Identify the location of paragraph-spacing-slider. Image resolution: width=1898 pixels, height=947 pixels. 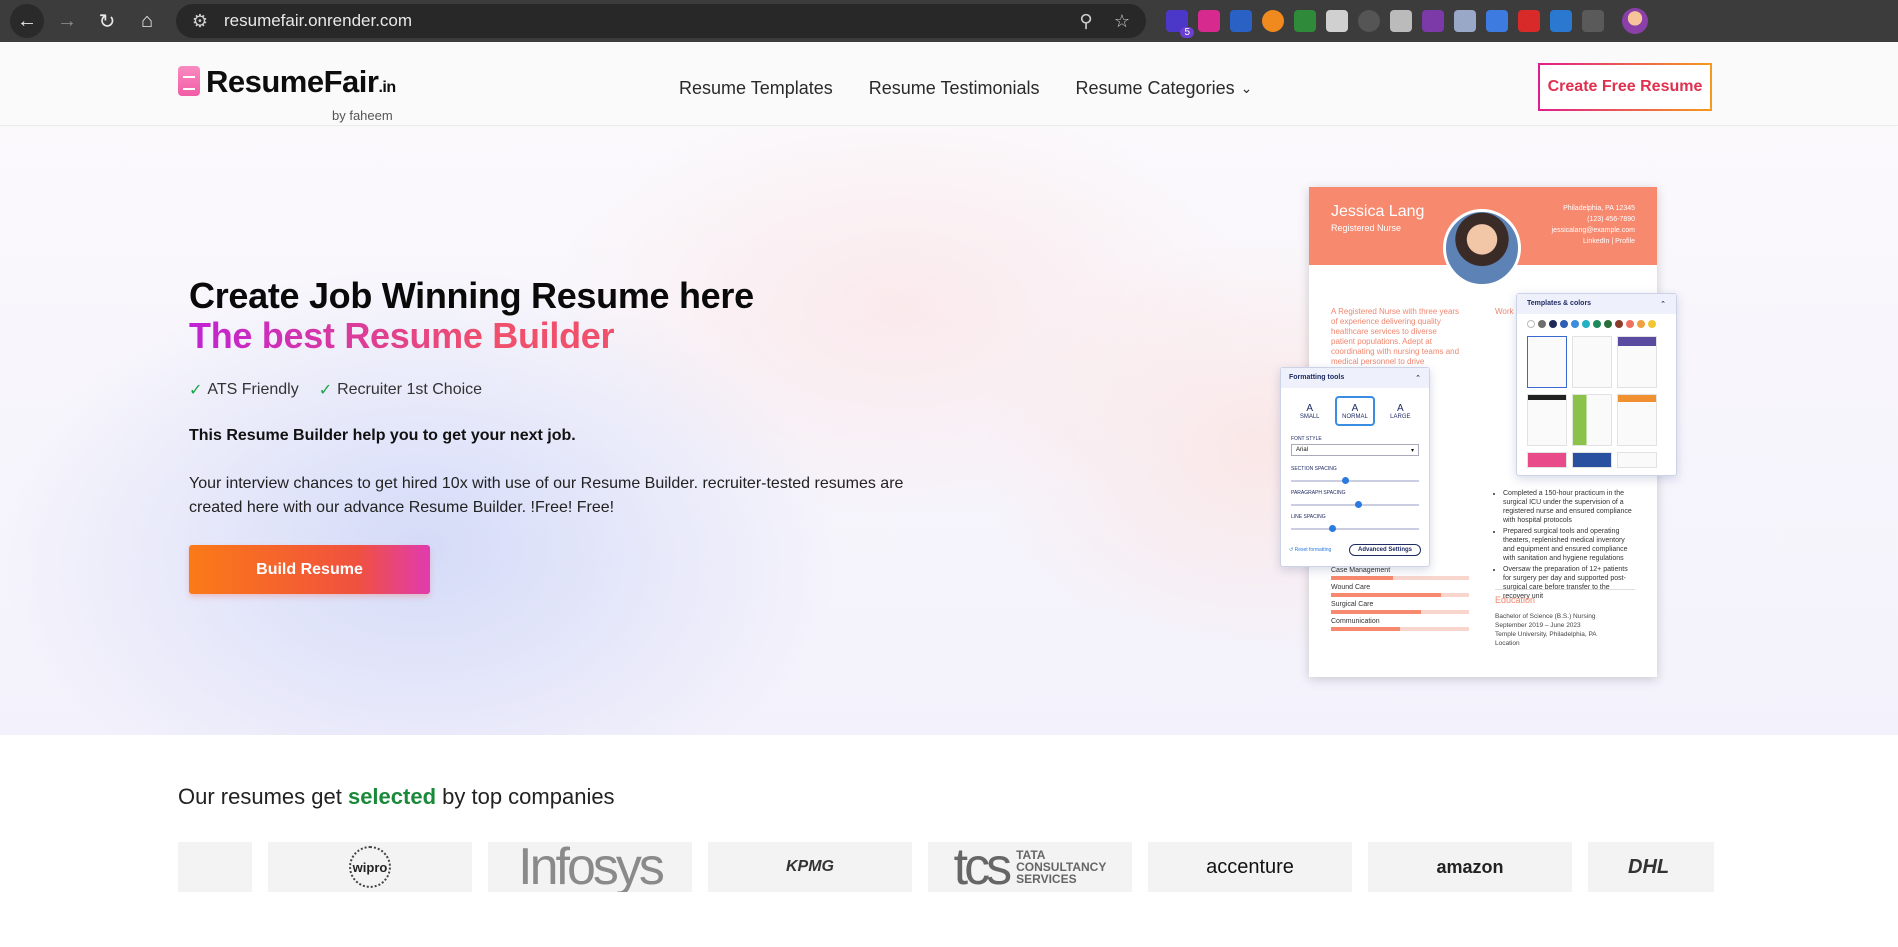
(1355, 504).